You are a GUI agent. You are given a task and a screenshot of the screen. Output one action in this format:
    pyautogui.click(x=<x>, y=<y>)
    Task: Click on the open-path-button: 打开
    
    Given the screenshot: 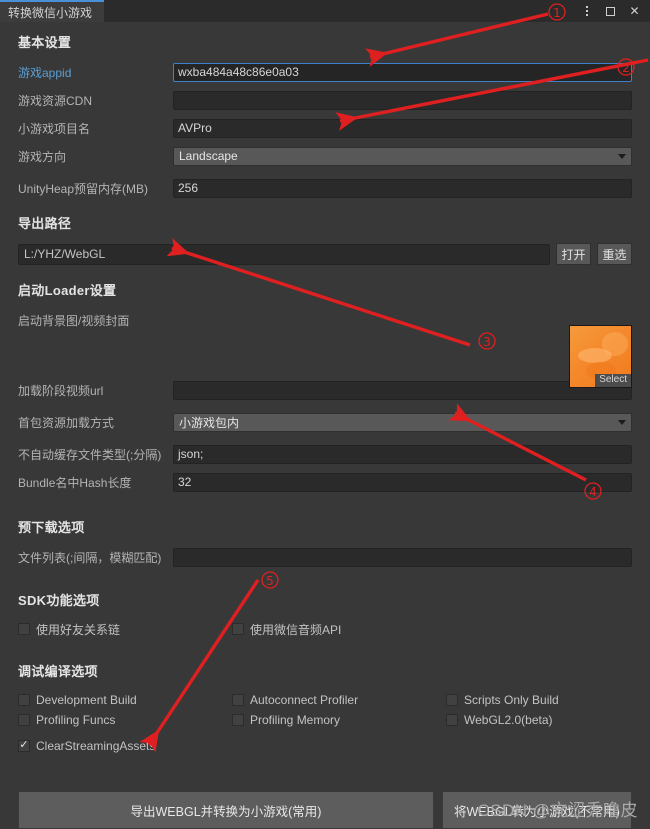 What is the action you would take?
    pyautogui.click(x=573, y=254)
    